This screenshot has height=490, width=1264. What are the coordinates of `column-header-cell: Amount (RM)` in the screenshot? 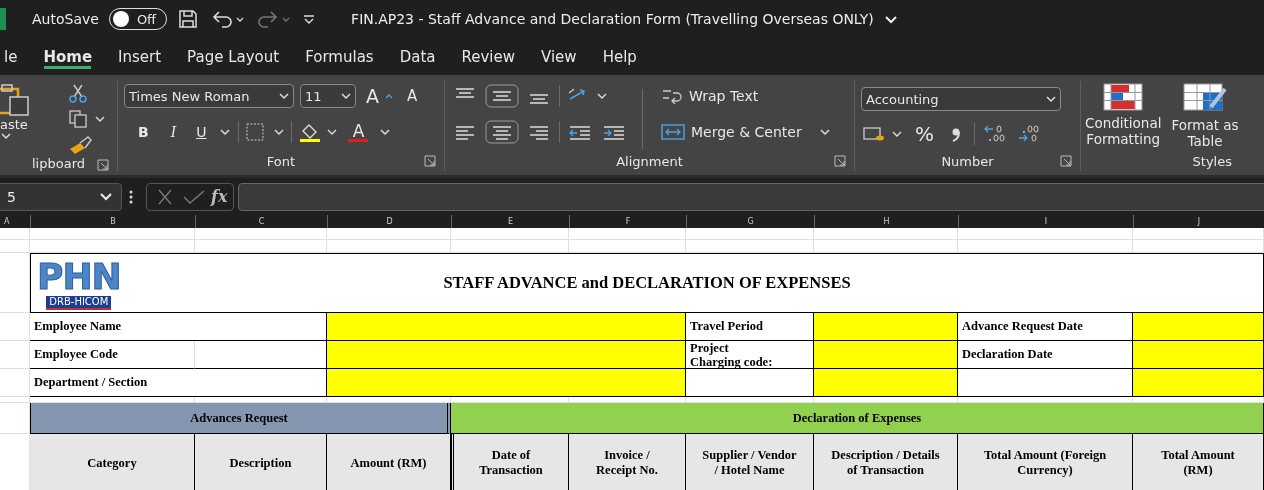 It's located at (389, 462).